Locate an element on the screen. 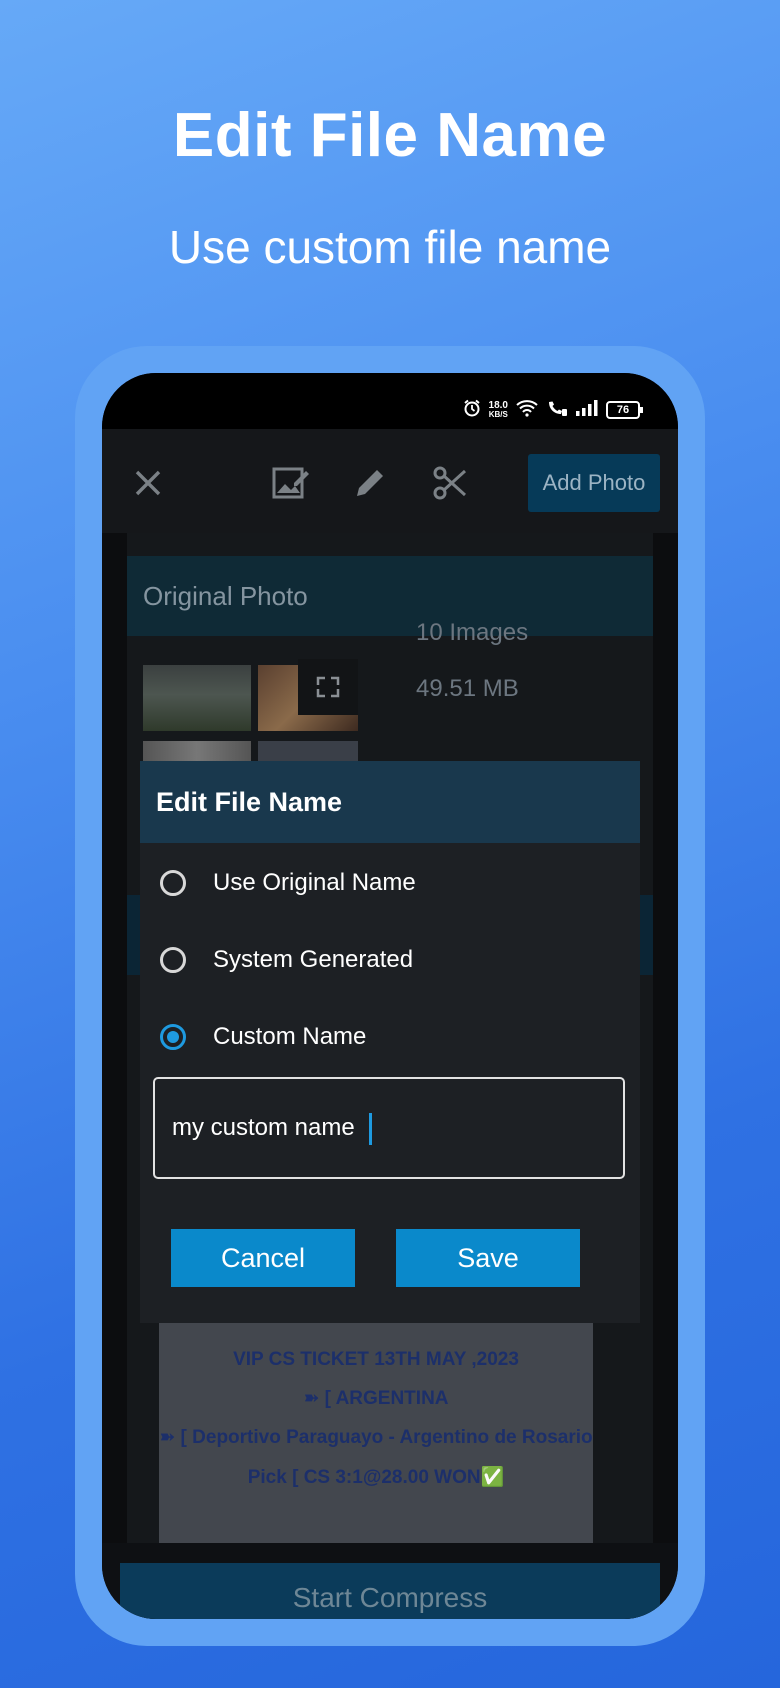  network-speed-unit: KB/S is located at coordinates (498, 414).